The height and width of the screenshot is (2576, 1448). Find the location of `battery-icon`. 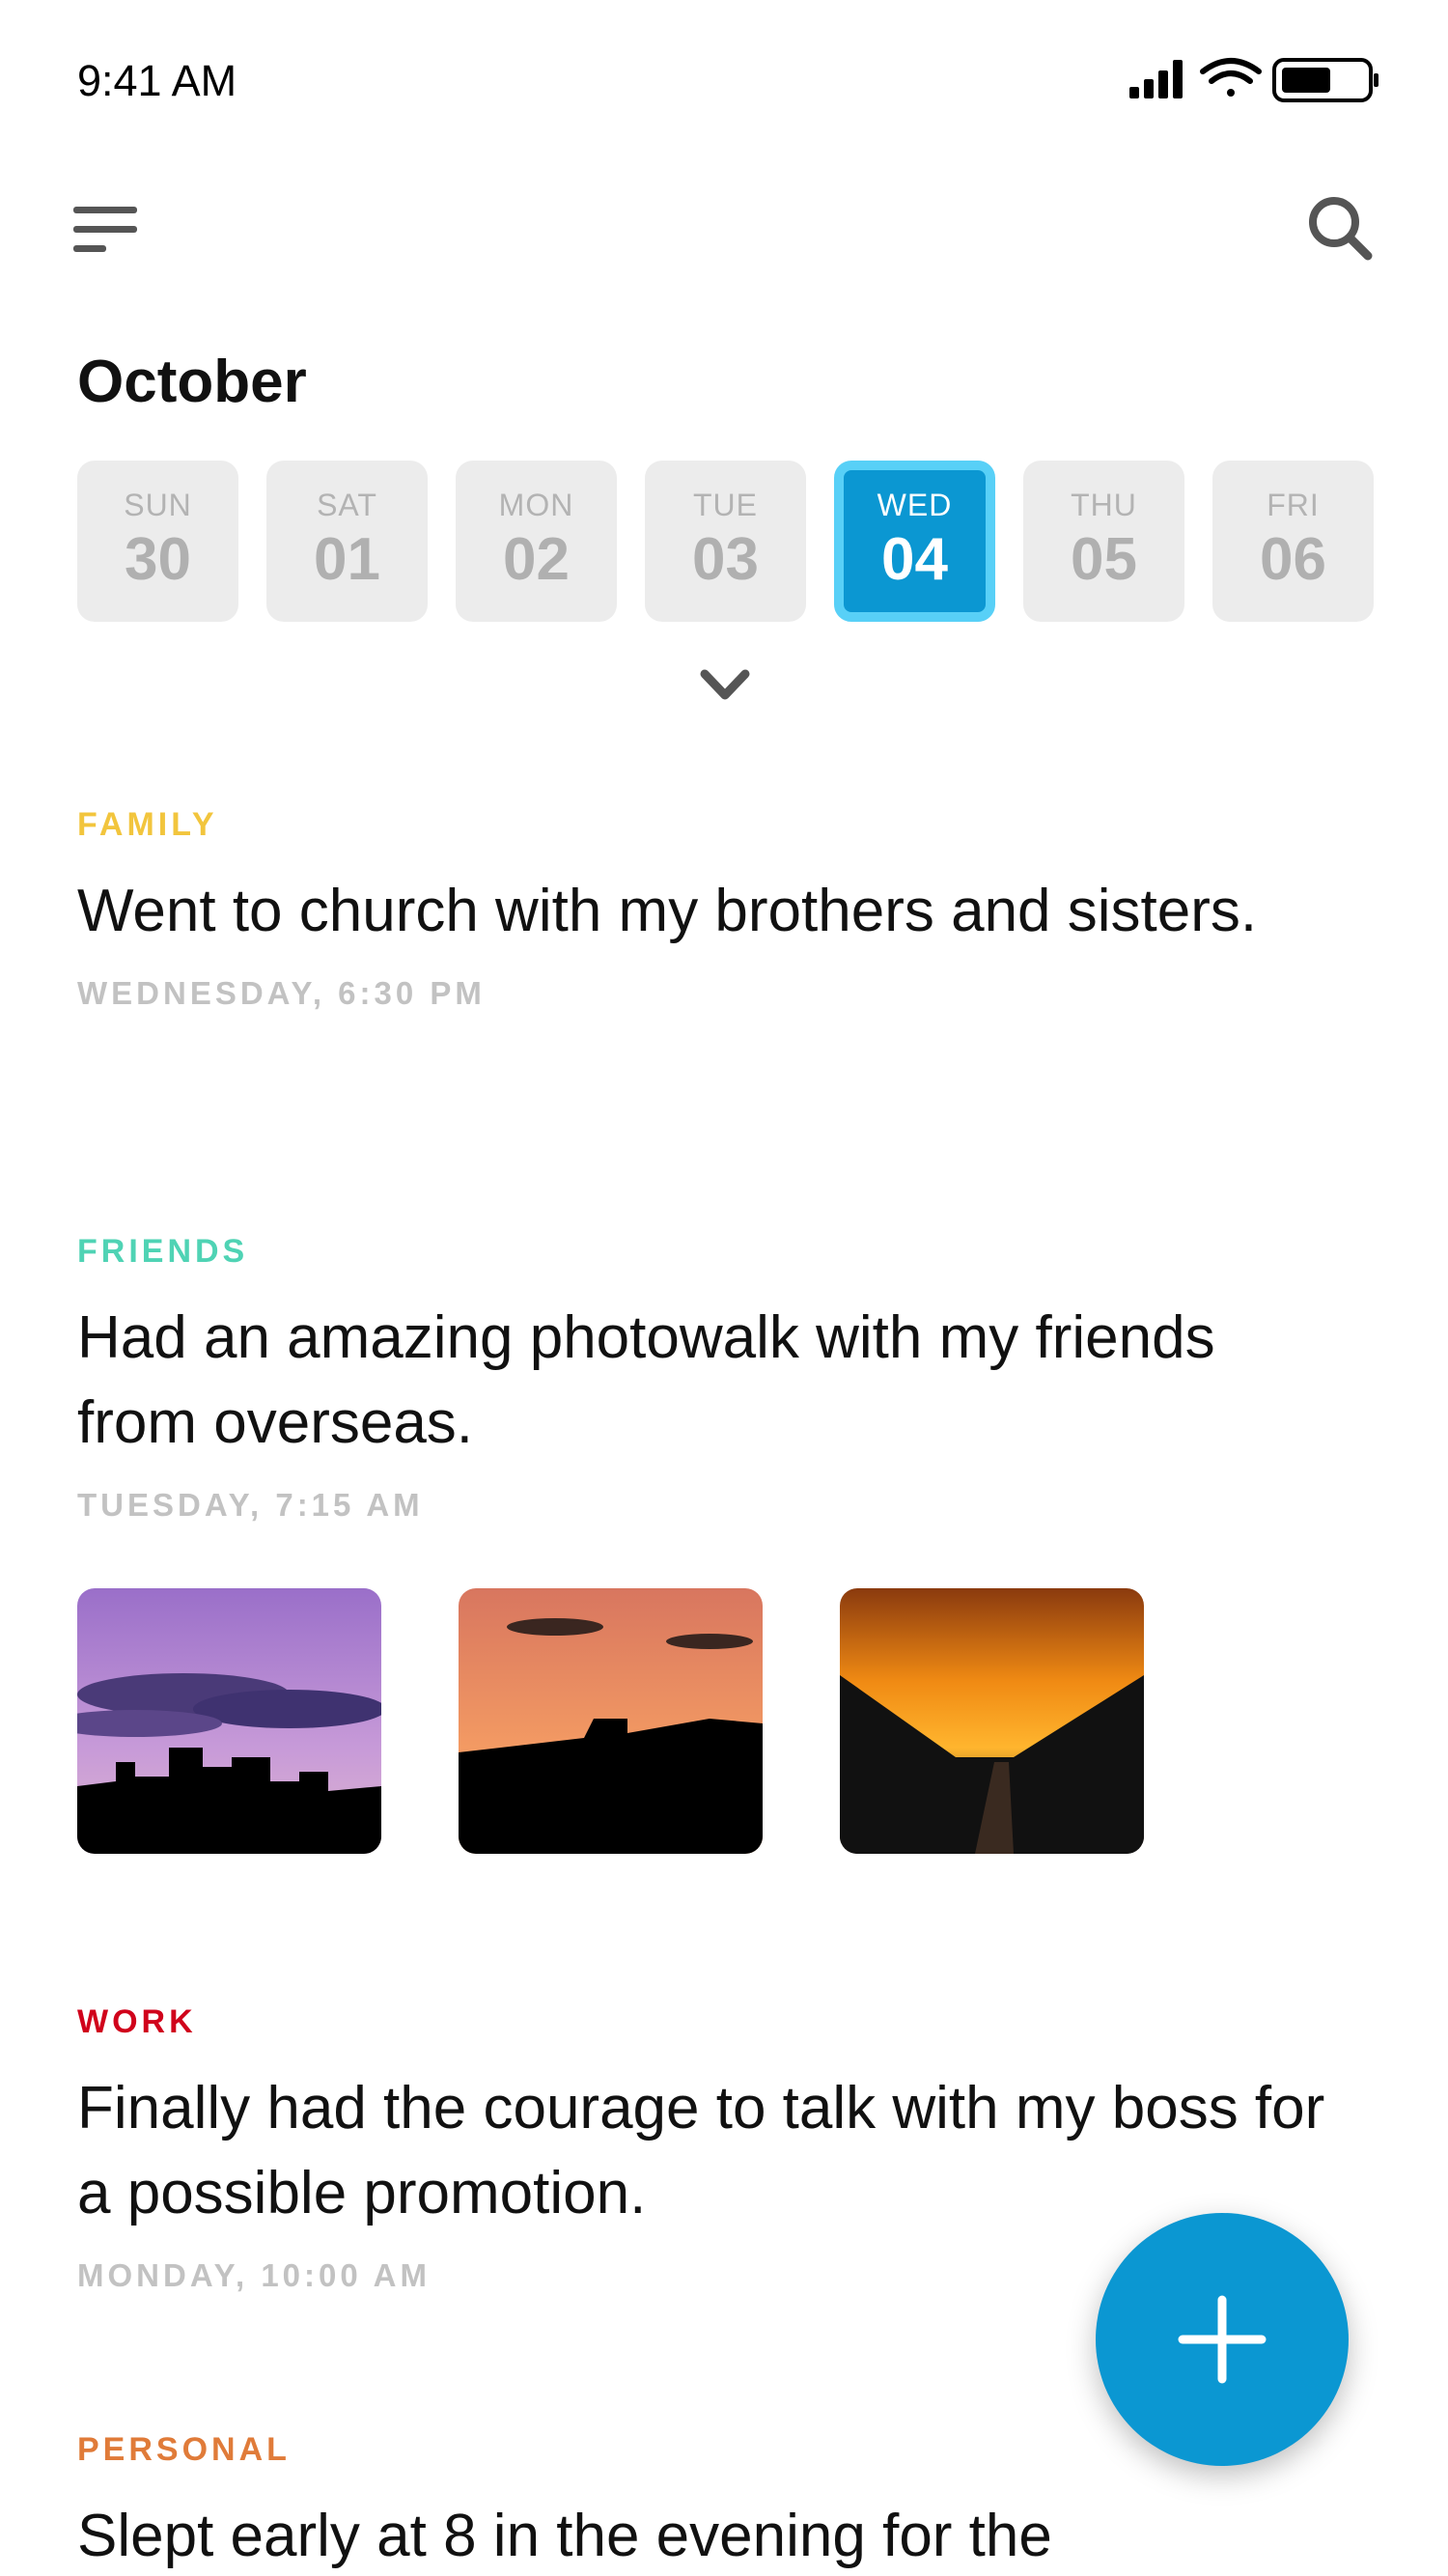

battery-icon is located at coordinates (1325, 80).